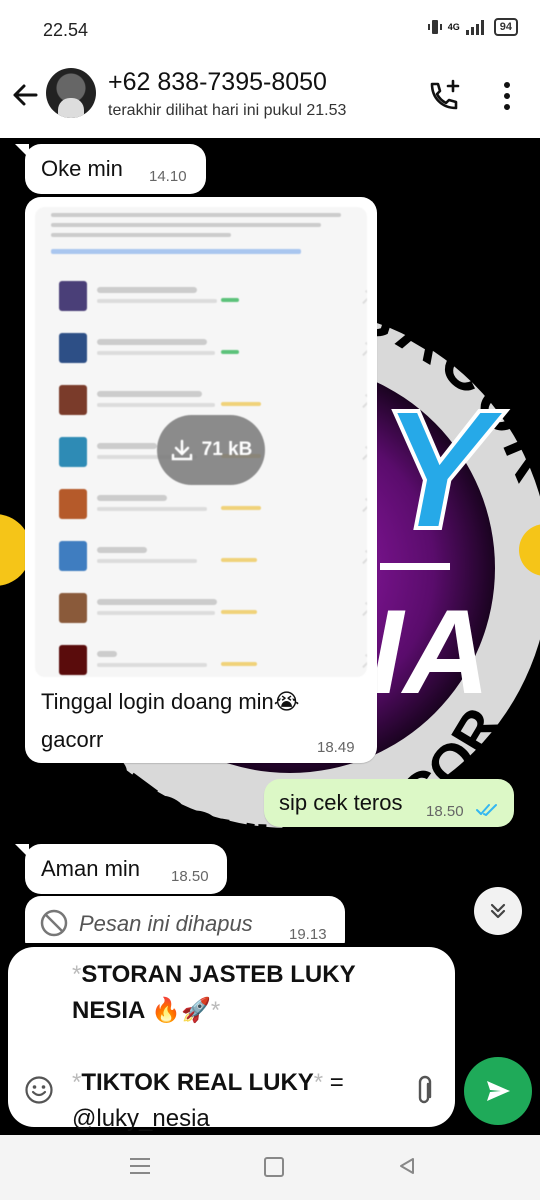 The image size is (540, 1200). What do you see at coordinates (71, 93) in the screenshot?
I see `avatar` at bounding box center [71, 93].